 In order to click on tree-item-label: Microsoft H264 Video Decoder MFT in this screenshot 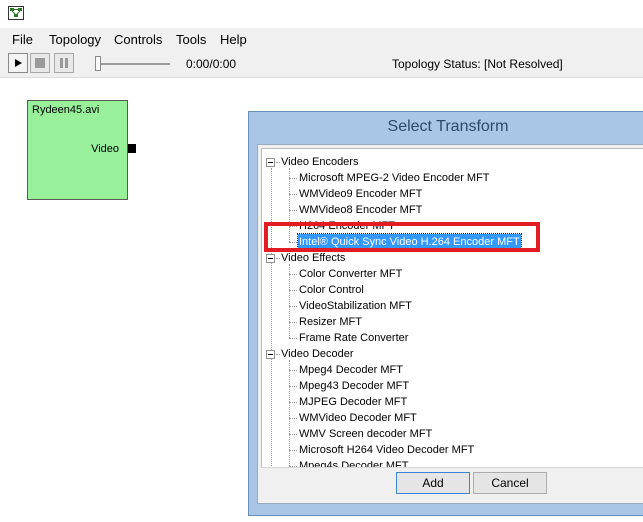, I will do `click(387, 450)`.